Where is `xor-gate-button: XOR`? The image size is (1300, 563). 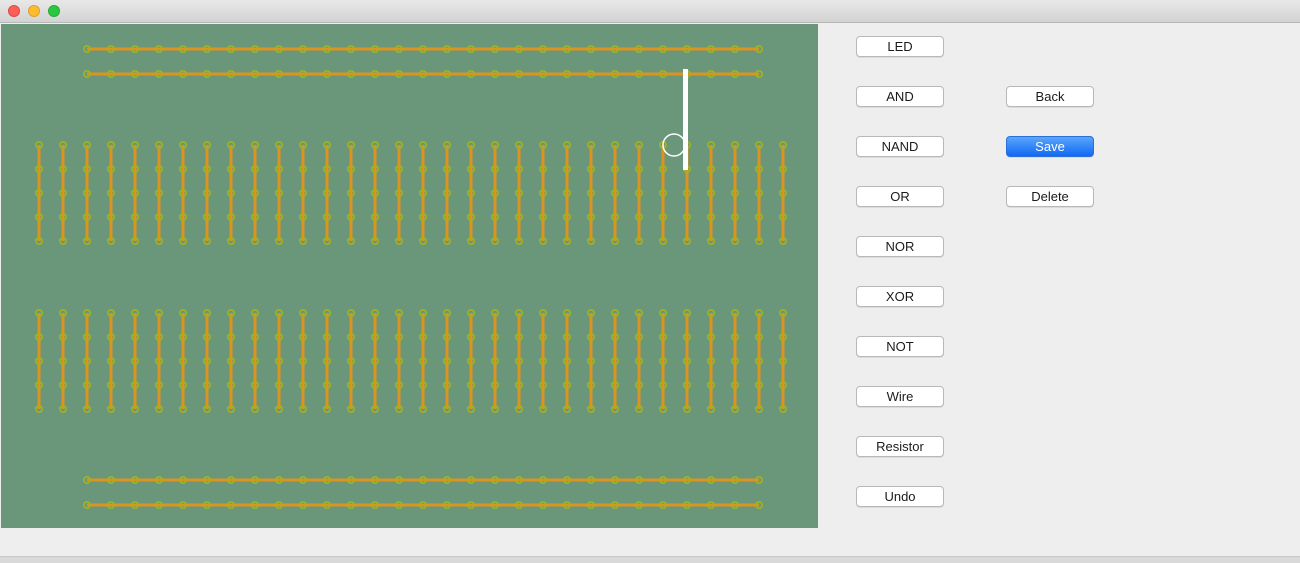
xor-gate-button: XOR is located at coordinates (900, 296).